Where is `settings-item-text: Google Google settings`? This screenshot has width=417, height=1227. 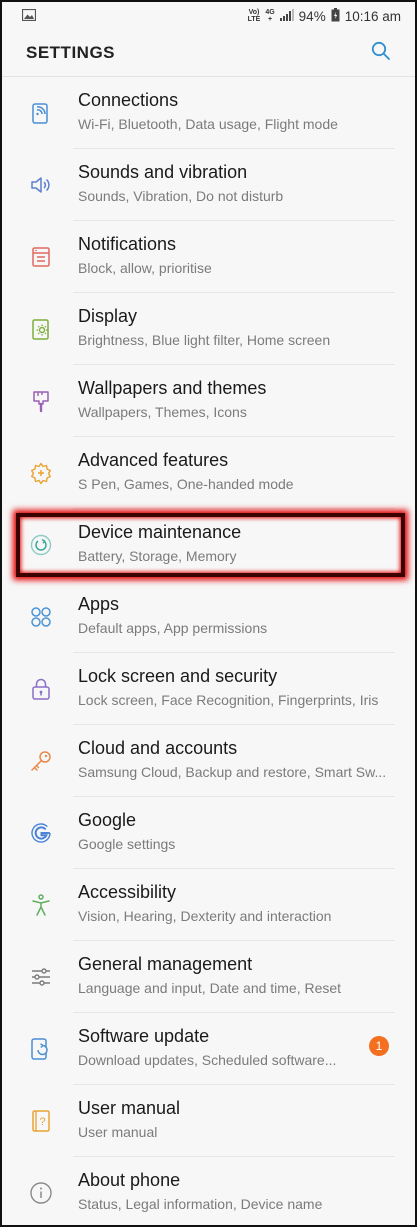
settings-item-text: Google Google settings is located at coordinates (236, 831).